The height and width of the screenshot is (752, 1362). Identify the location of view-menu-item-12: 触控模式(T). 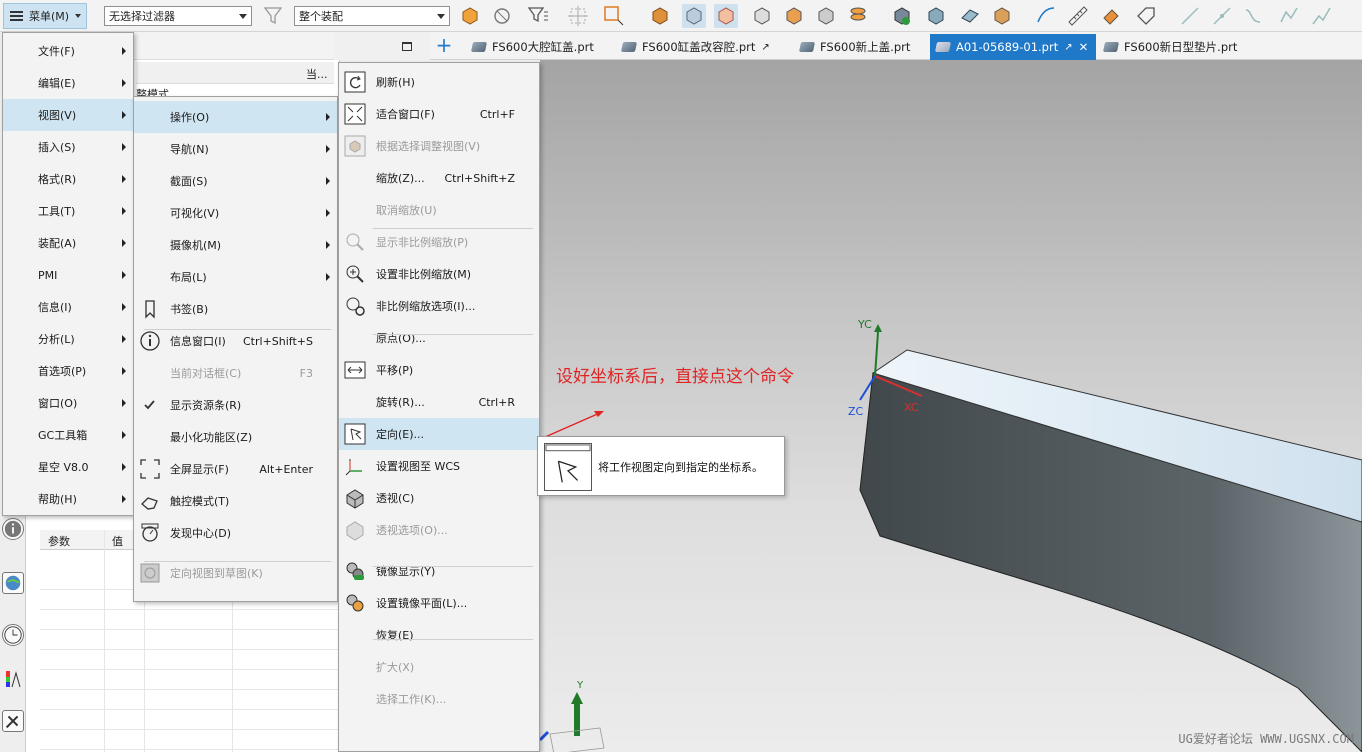
(235, 501).